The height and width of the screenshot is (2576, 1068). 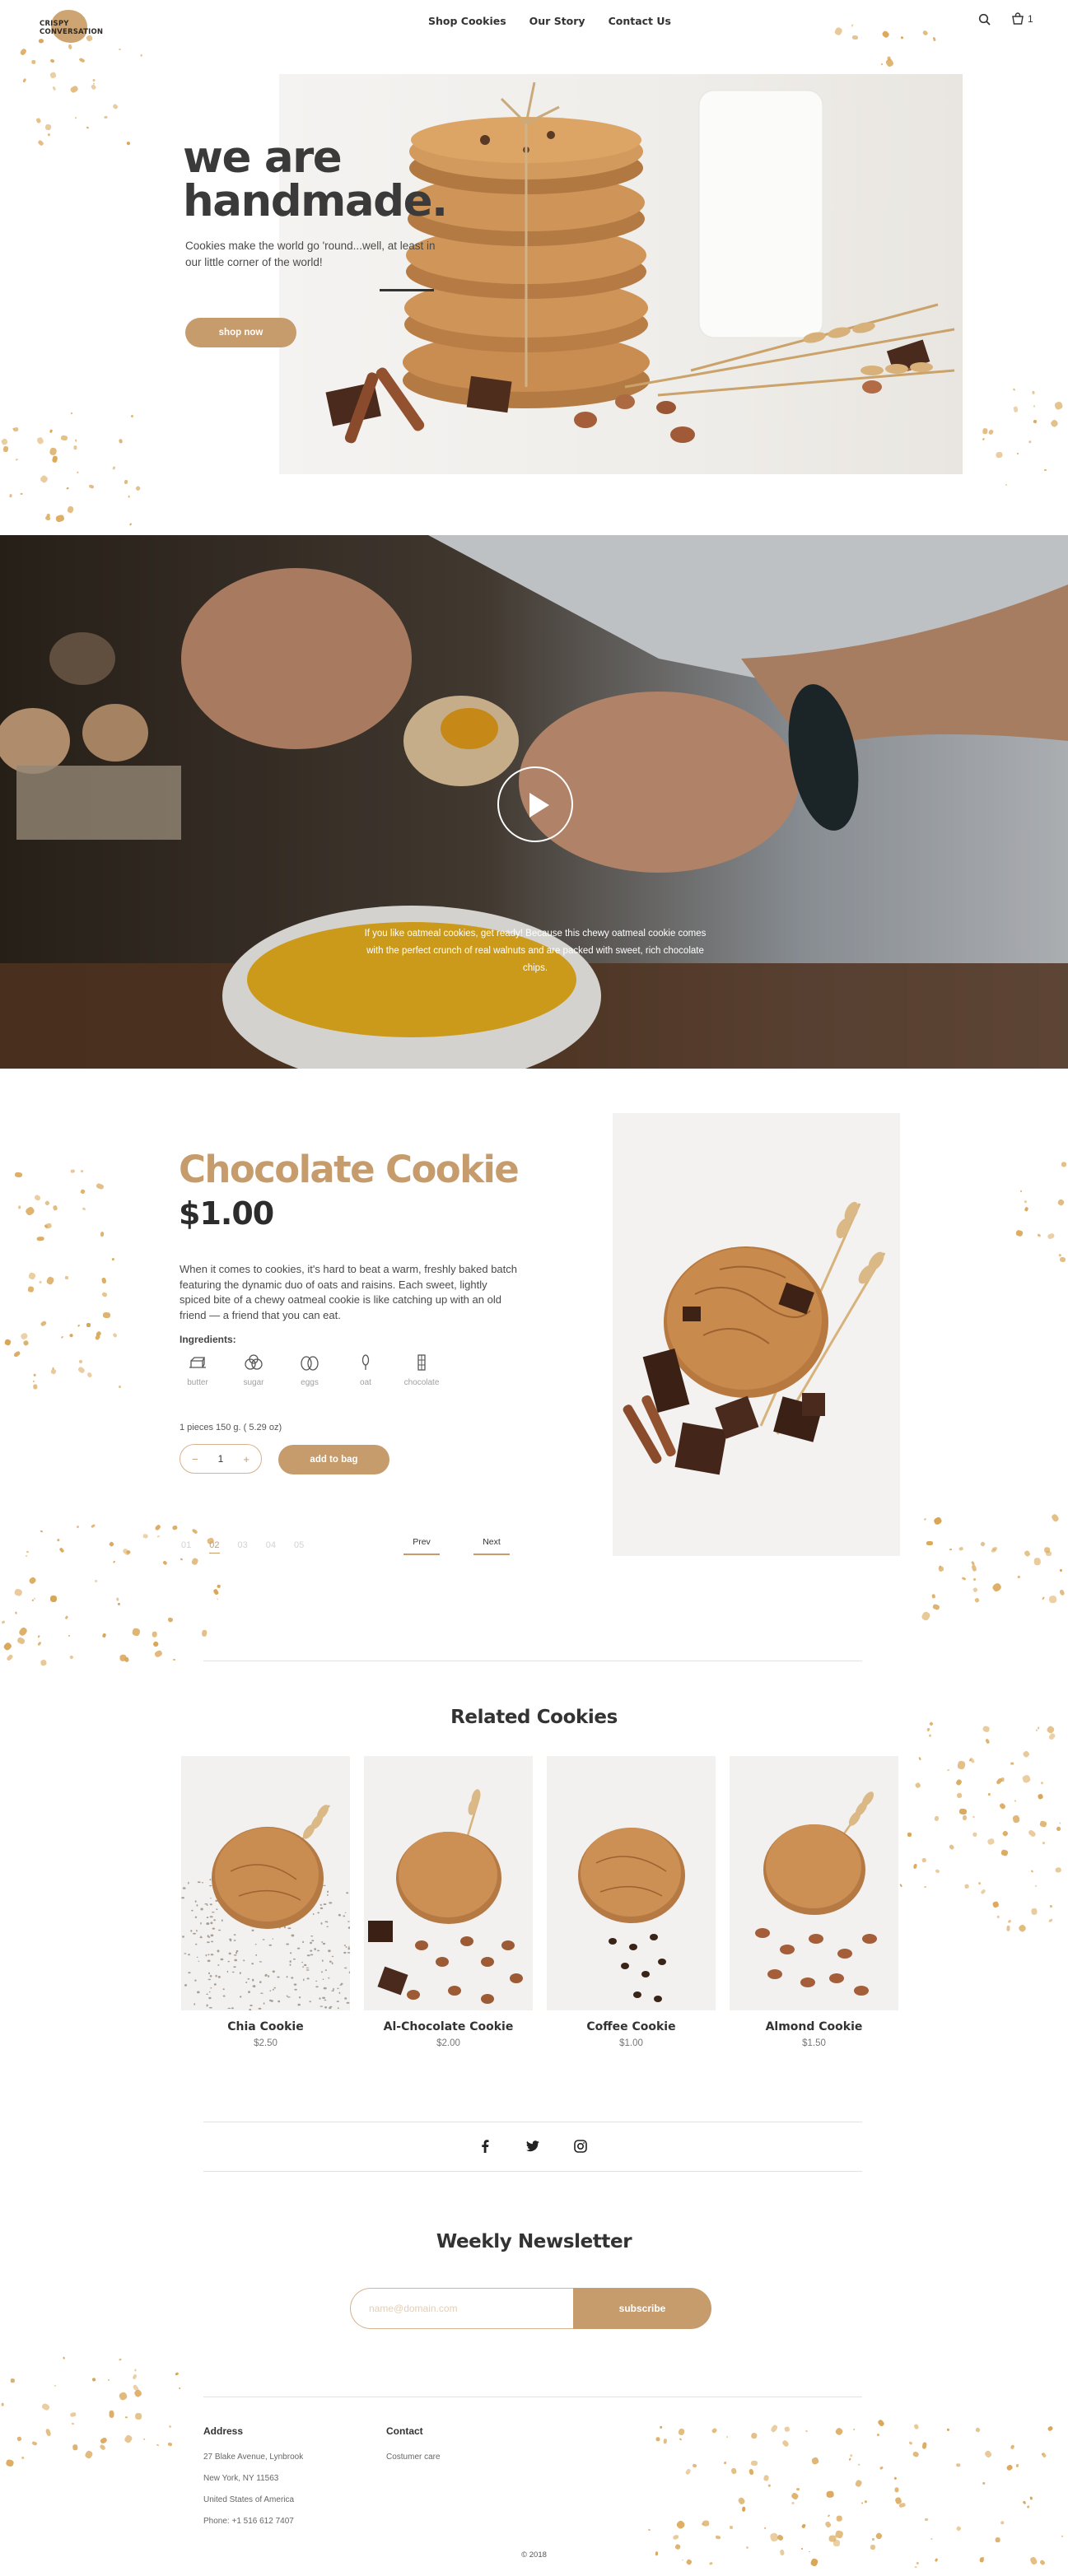 I want to click on nav-contact-us: Contact Us, so click(x=640, y=21).